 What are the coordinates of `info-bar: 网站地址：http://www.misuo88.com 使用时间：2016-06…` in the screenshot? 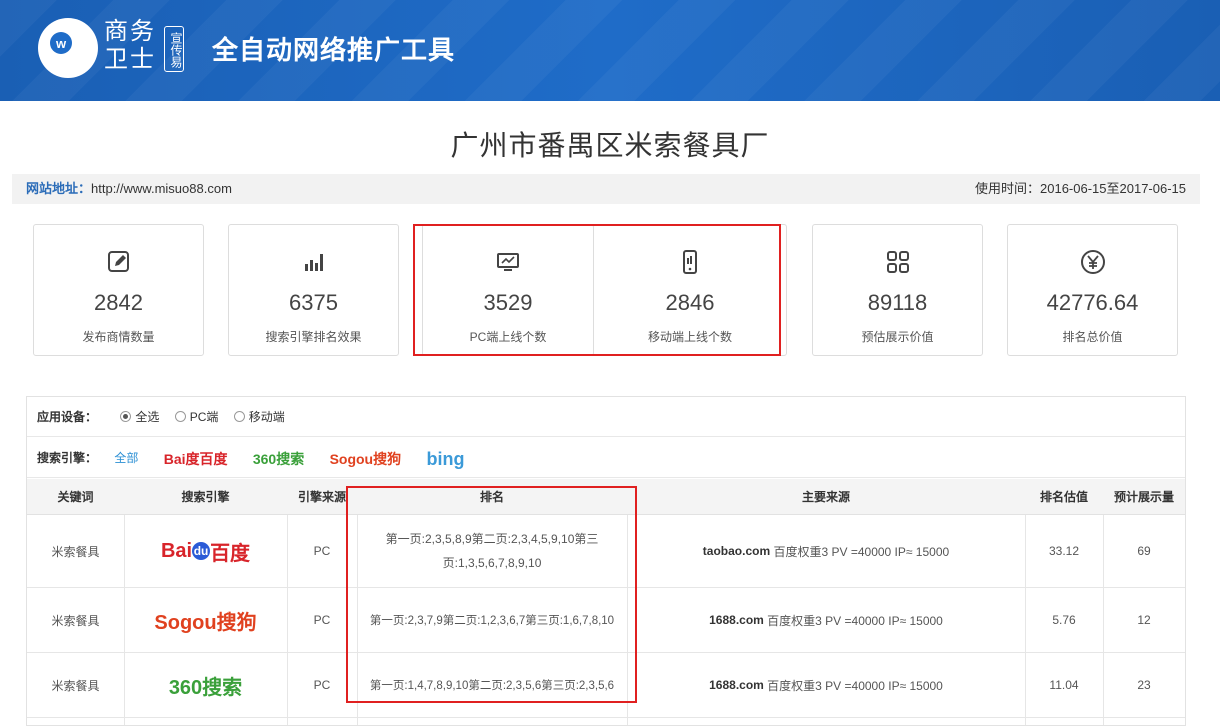 It's located at (606, 189).